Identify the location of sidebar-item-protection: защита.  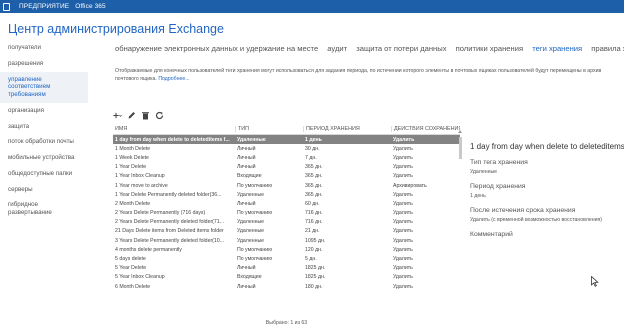
(44, 127).